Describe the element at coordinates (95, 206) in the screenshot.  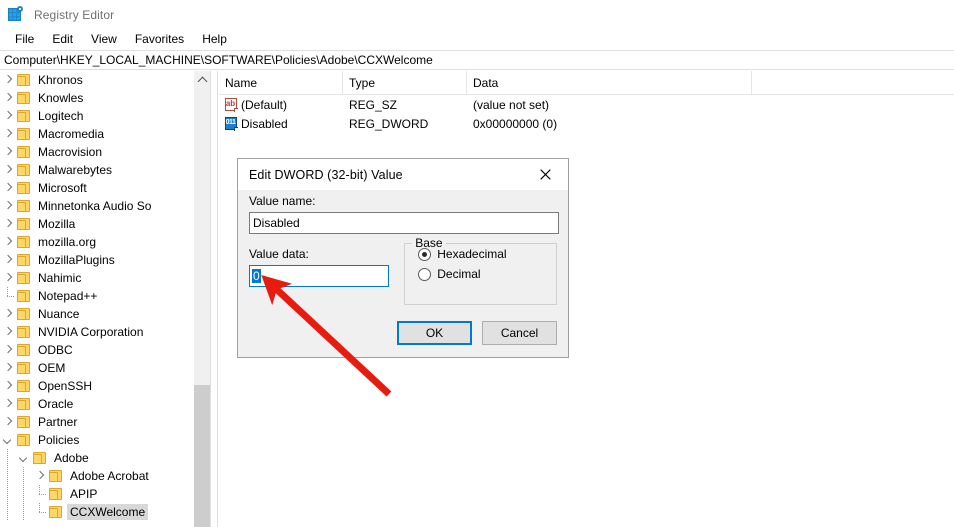
I see `tree-item-label: Minnetonka Audio So` at that location.